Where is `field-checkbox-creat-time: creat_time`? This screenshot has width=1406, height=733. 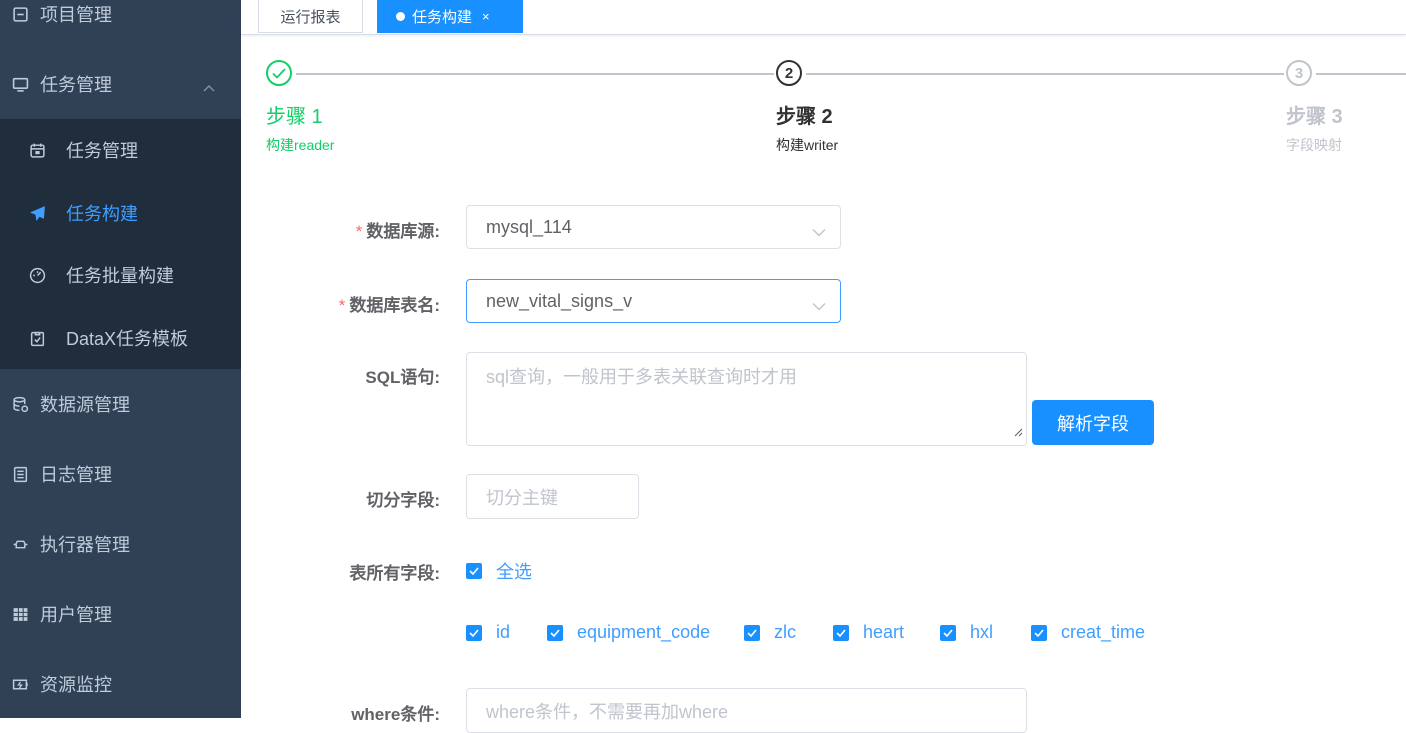
field-checkbox-creat-time: creat_time is located at coordinates (1088, 632).